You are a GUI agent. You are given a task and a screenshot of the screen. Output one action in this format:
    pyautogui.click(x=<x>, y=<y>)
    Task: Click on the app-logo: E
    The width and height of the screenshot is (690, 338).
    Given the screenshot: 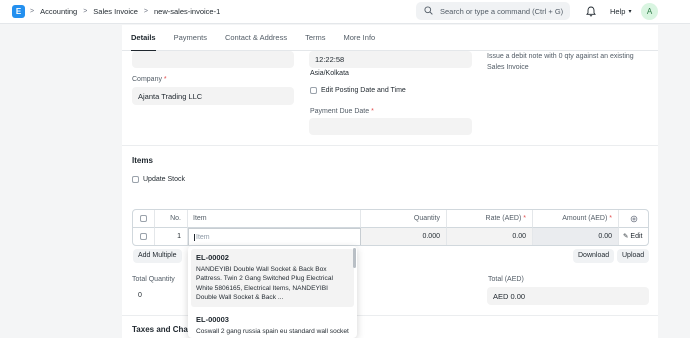 What is the action you would take?
    pyautogui.click(x=18, y=11)
    